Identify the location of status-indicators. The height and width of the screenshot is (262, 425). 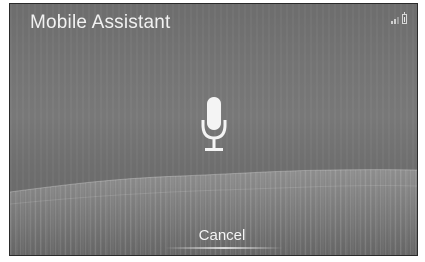
(399, 18).